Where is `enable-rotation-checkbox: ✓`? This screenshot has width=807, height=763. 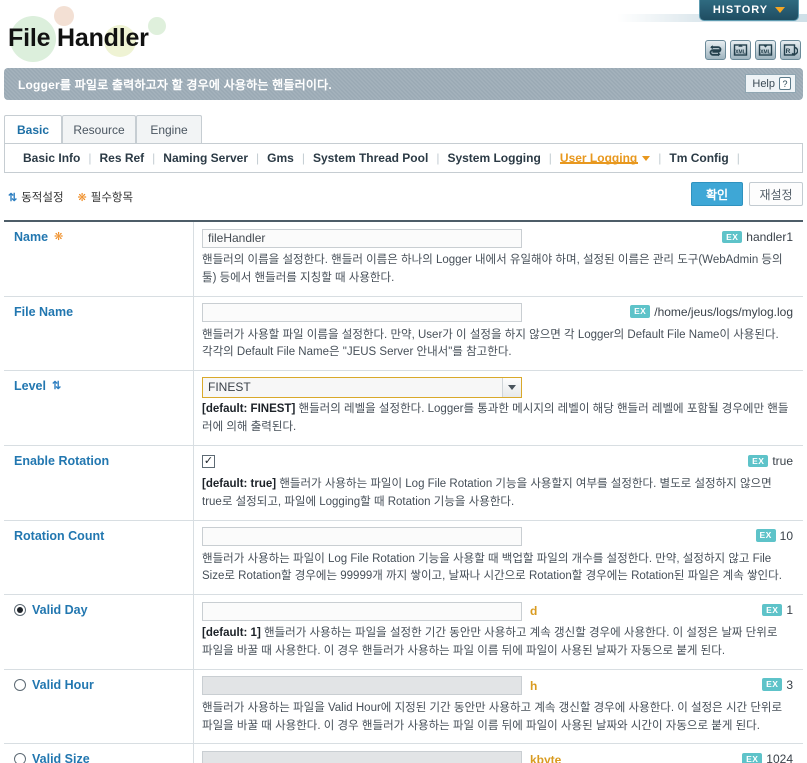
enable-rotation-checkbox: ✓ is located at coordinates (208, 462).